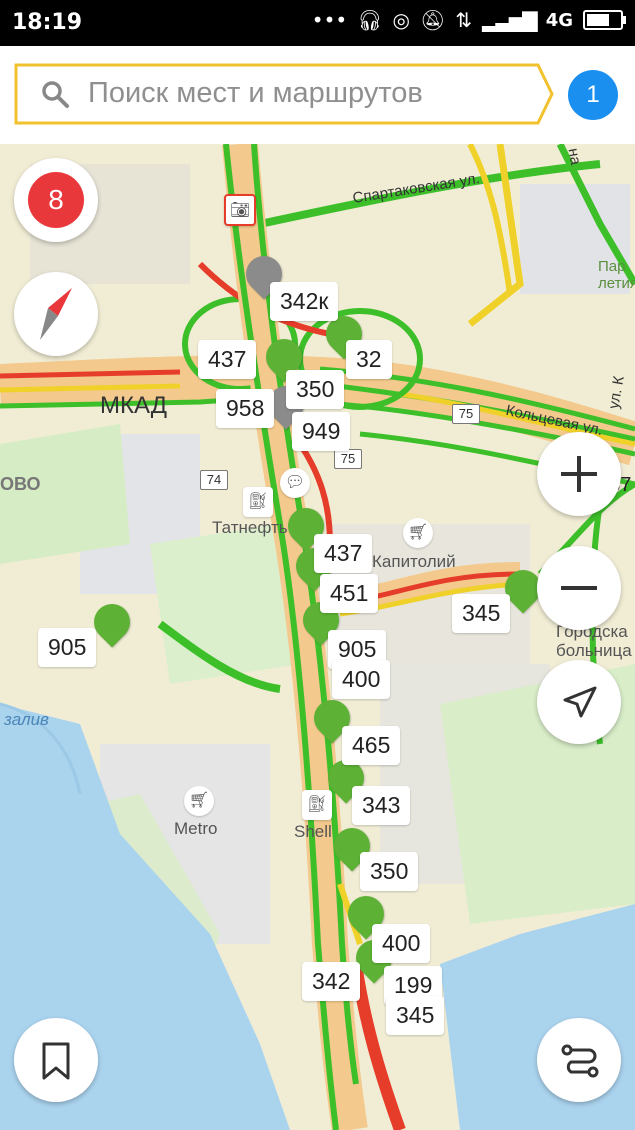  What do you see at coordinates (55, 94) in the screenshot?
I see `search-icon` at bounding box center [55, 94].